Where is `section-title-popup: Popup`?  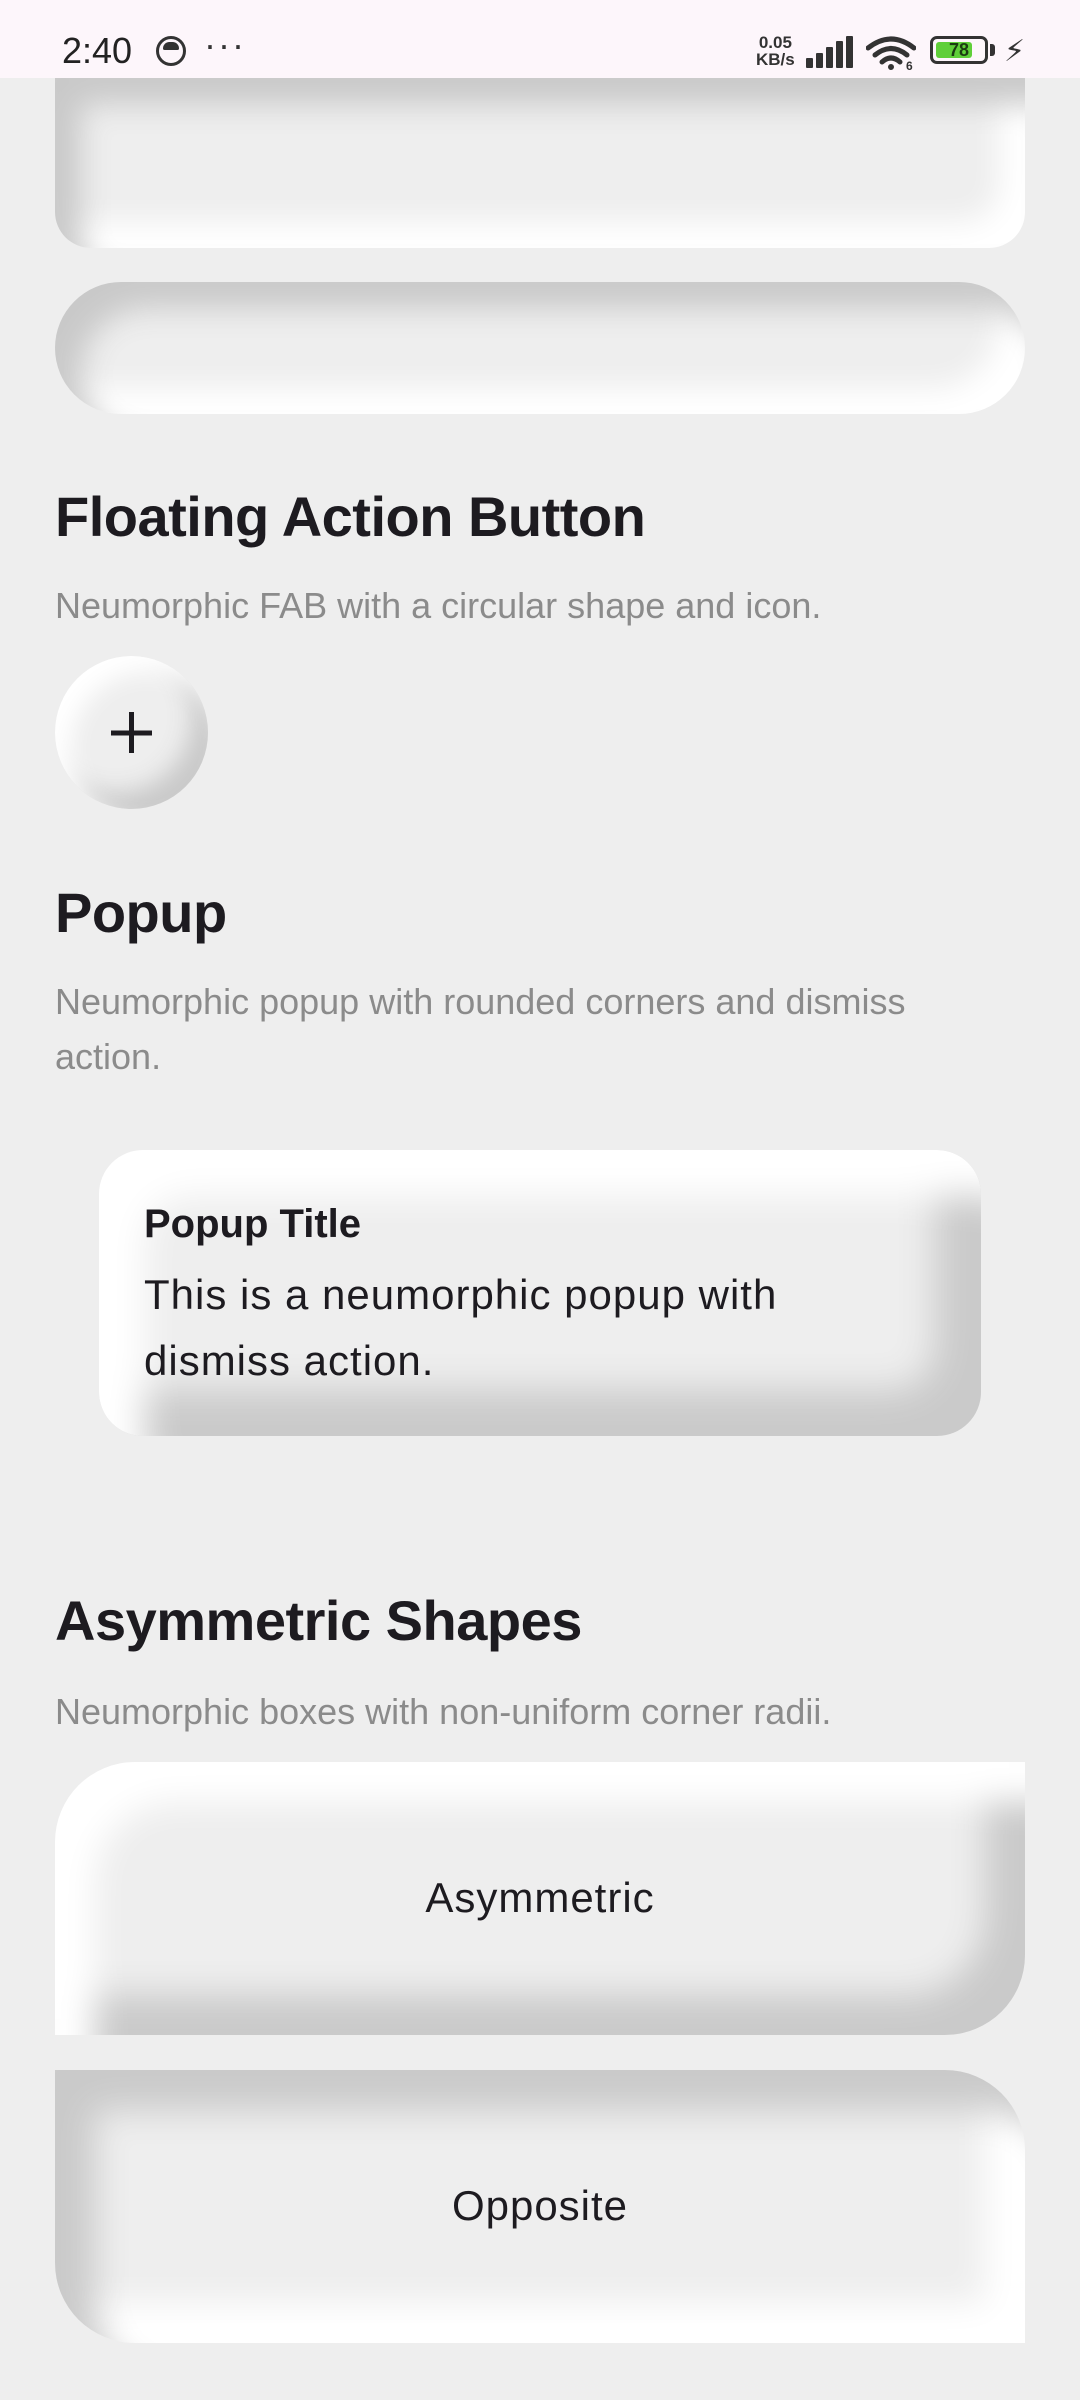 section-title-popup: Popup is located at coordinates (141, 912).